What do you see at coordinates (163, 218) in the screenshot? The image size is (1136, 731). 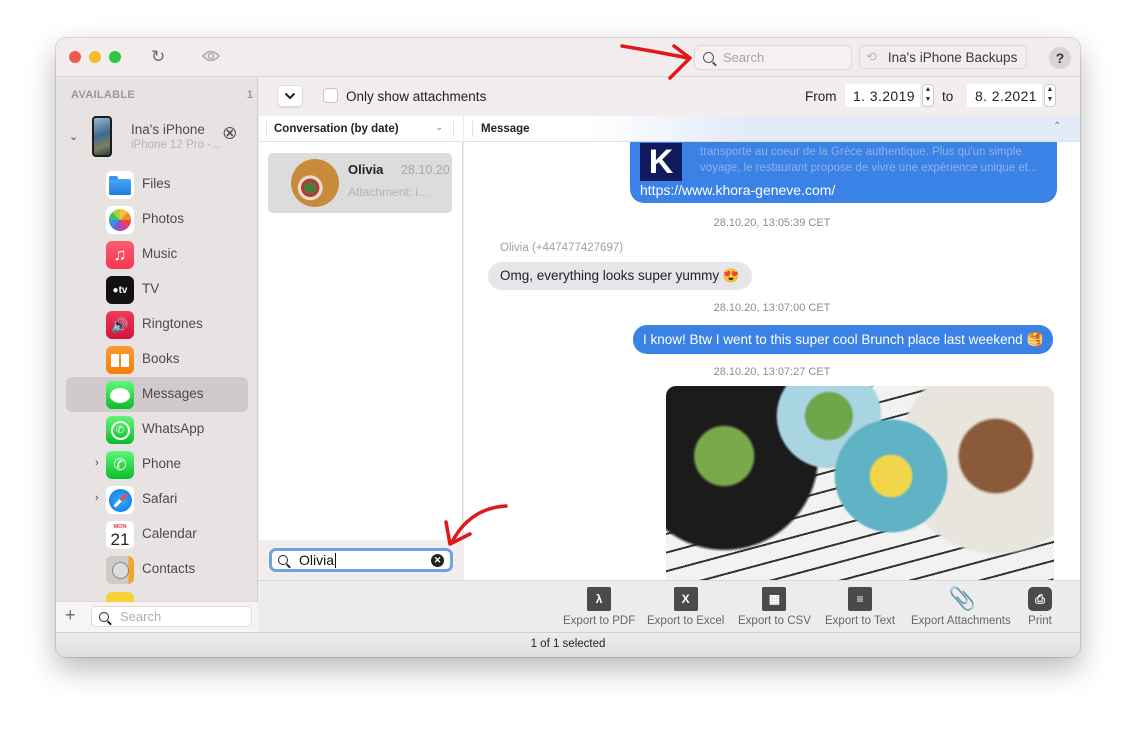 I see `sidebar-item-label: Photos` at bounding box center [163, 218].